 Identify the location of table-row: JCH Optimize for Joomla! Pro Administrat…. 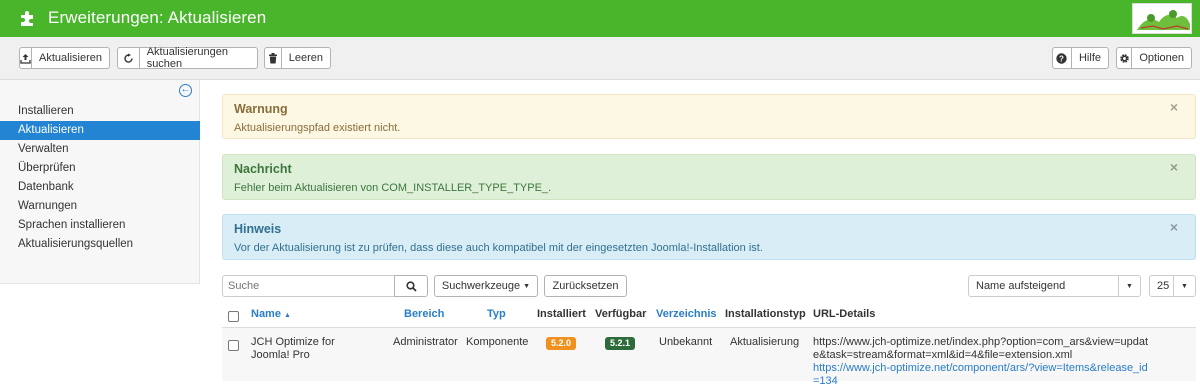
(709, 357).